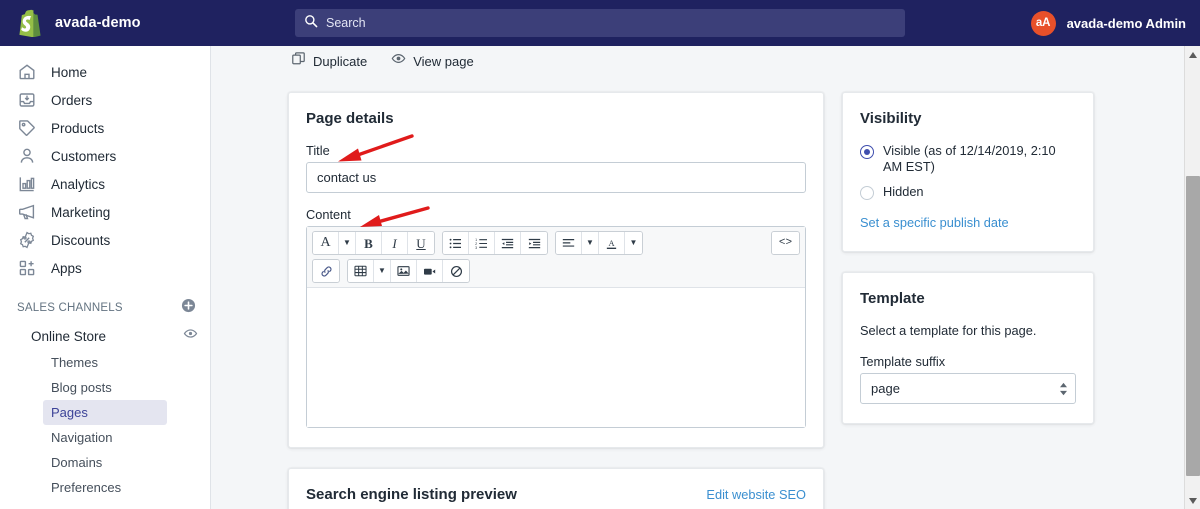  Describe the element at coordinates (556, 357) in the screenshot. I see `content-editor-body` at that location.